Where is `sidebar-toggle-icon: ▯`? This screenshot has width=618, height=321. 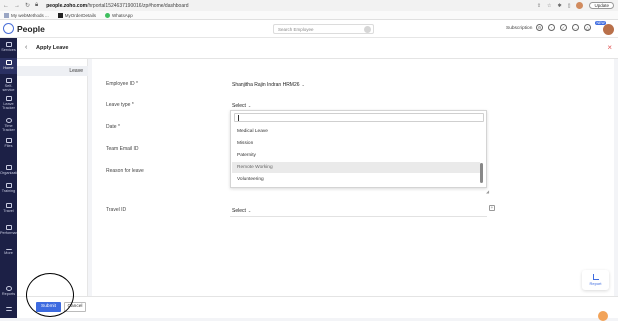 sidebar-toggle-icon: ▯ is located at coordinates (569, 6).